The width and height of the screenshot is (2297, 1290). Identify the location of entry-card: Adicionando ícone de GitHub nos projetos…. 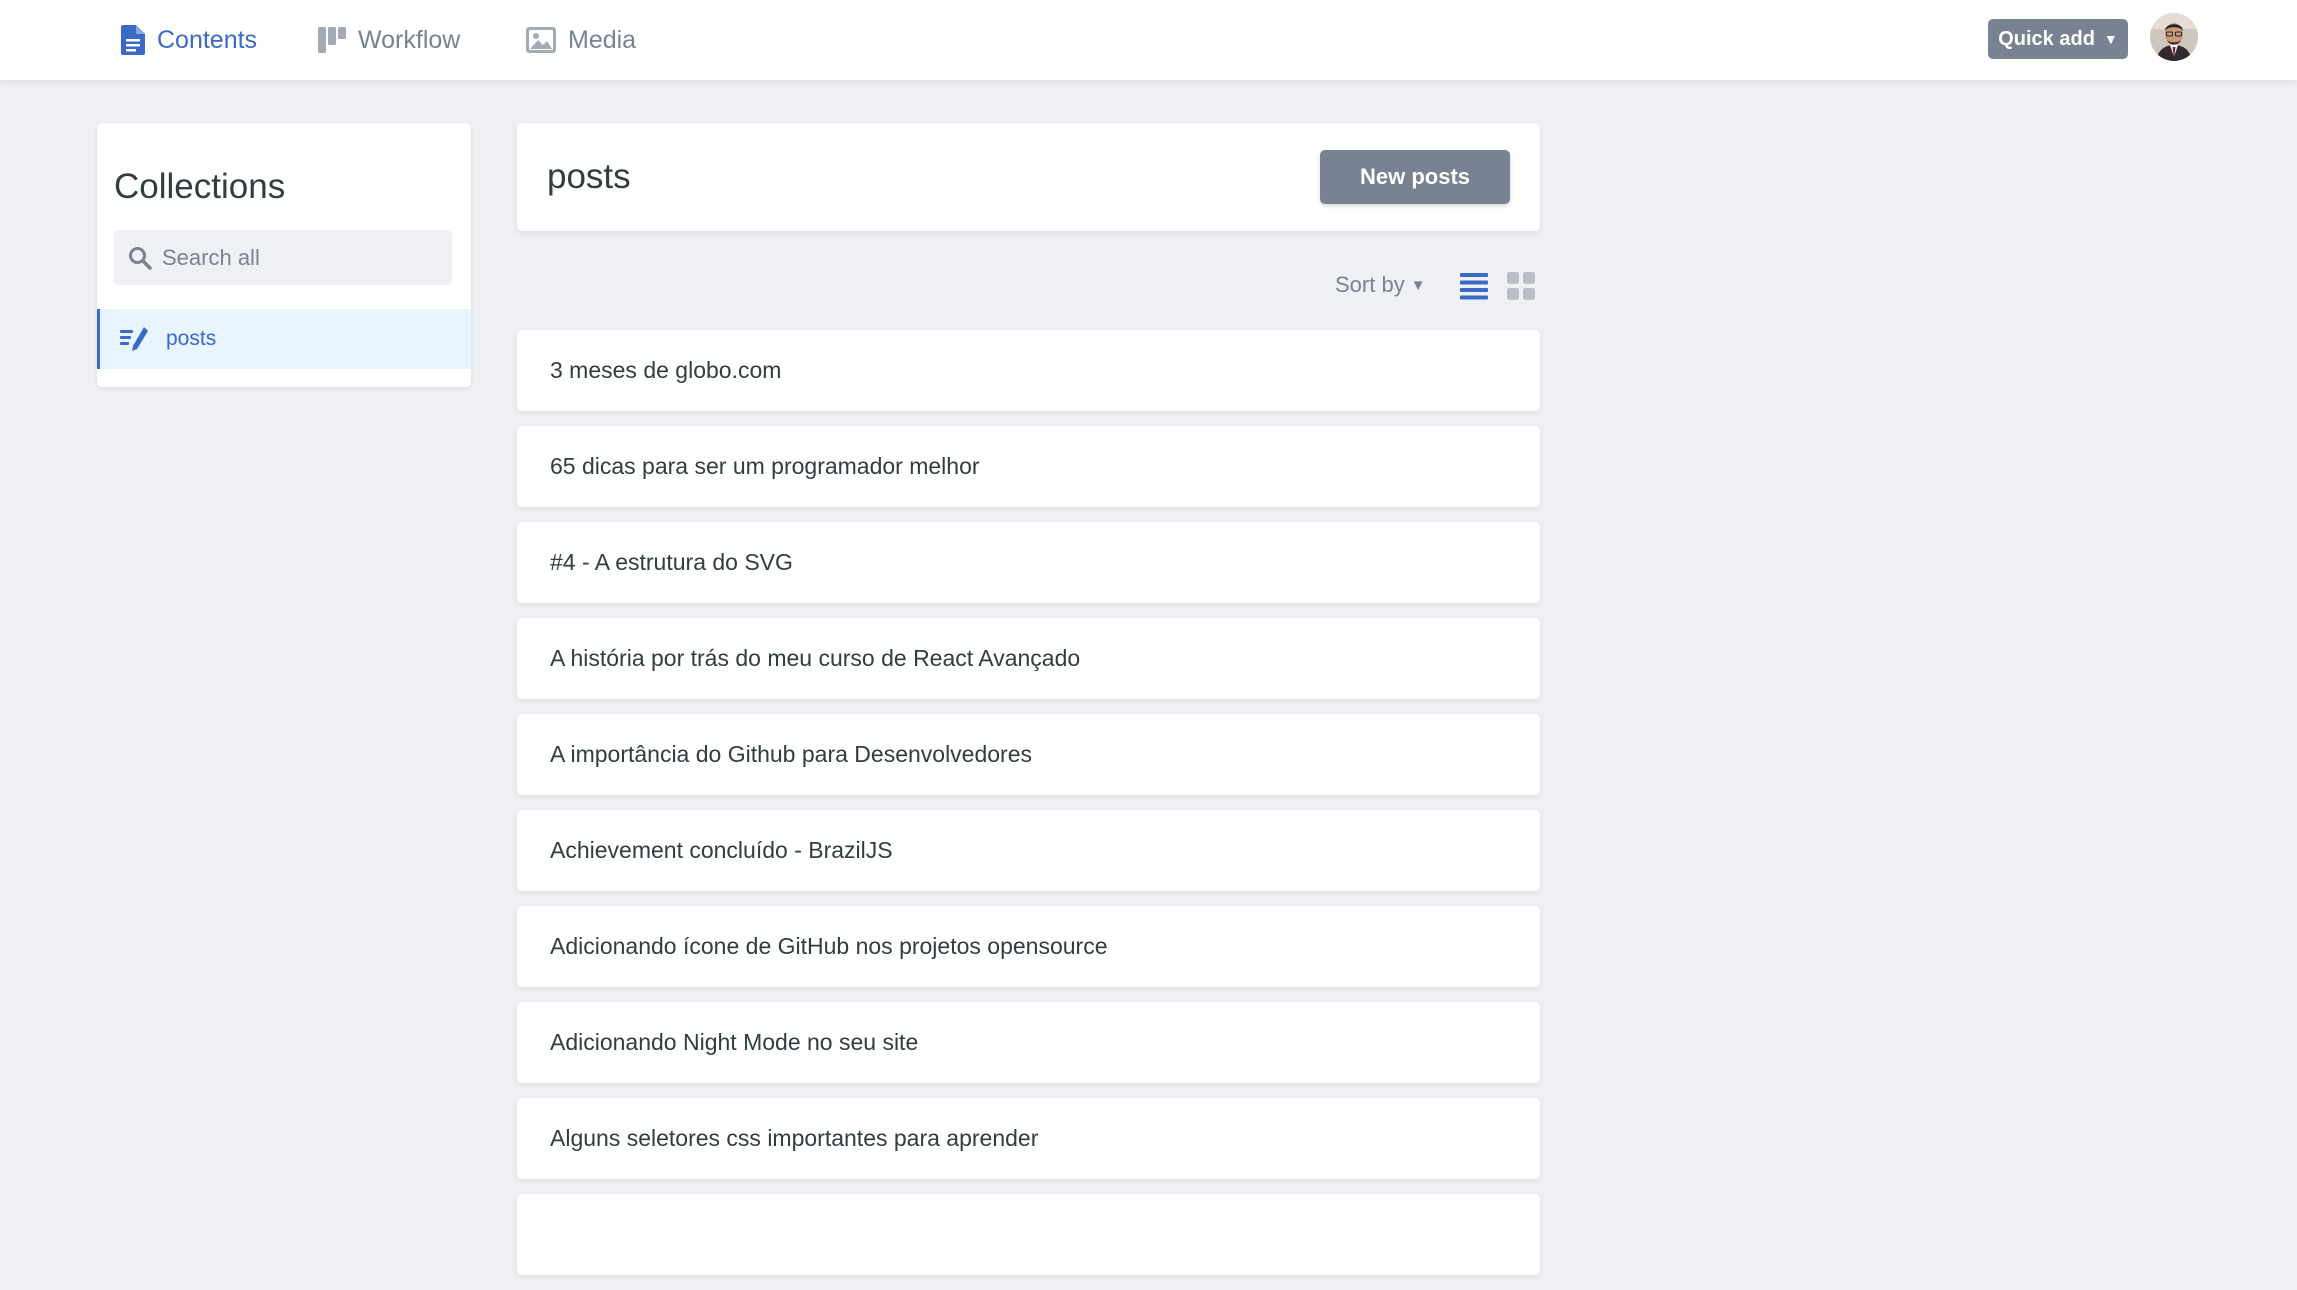
(1028, 946).